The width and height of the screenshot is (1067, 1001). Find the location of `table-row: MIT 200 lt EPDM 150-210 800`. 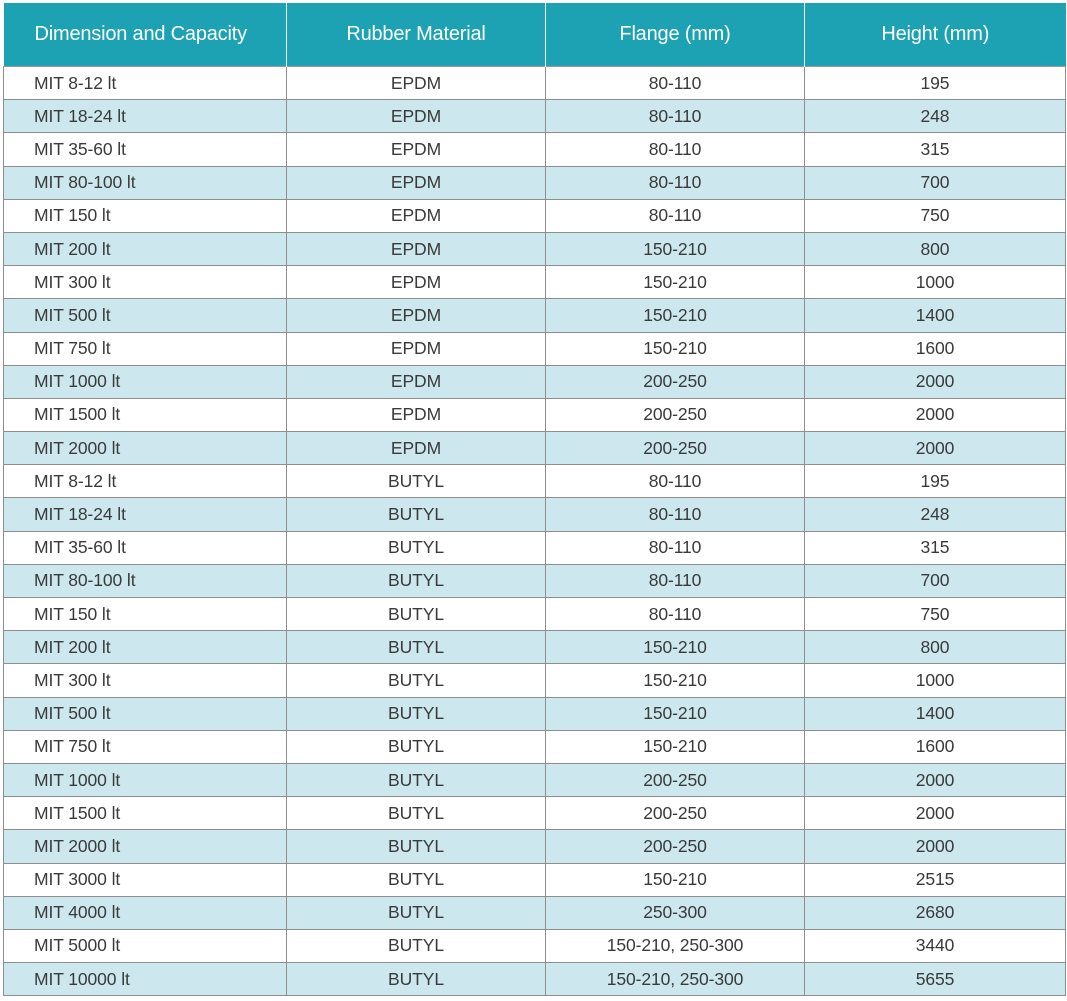

table-row: MIT 200 lt EPDM 150-210 800 is located at coordinates (534, 249).